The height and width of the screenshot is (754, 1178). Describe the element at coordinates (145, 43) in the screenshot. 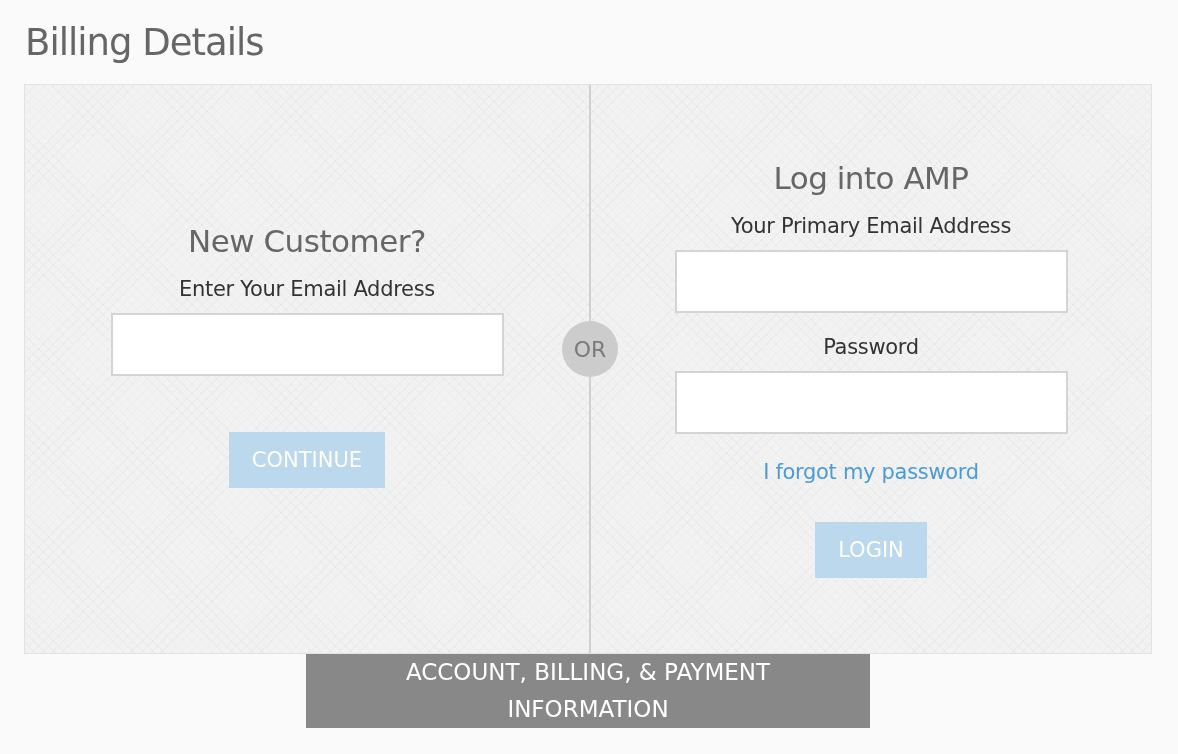

I see `page-title: Billing Details` at that location.